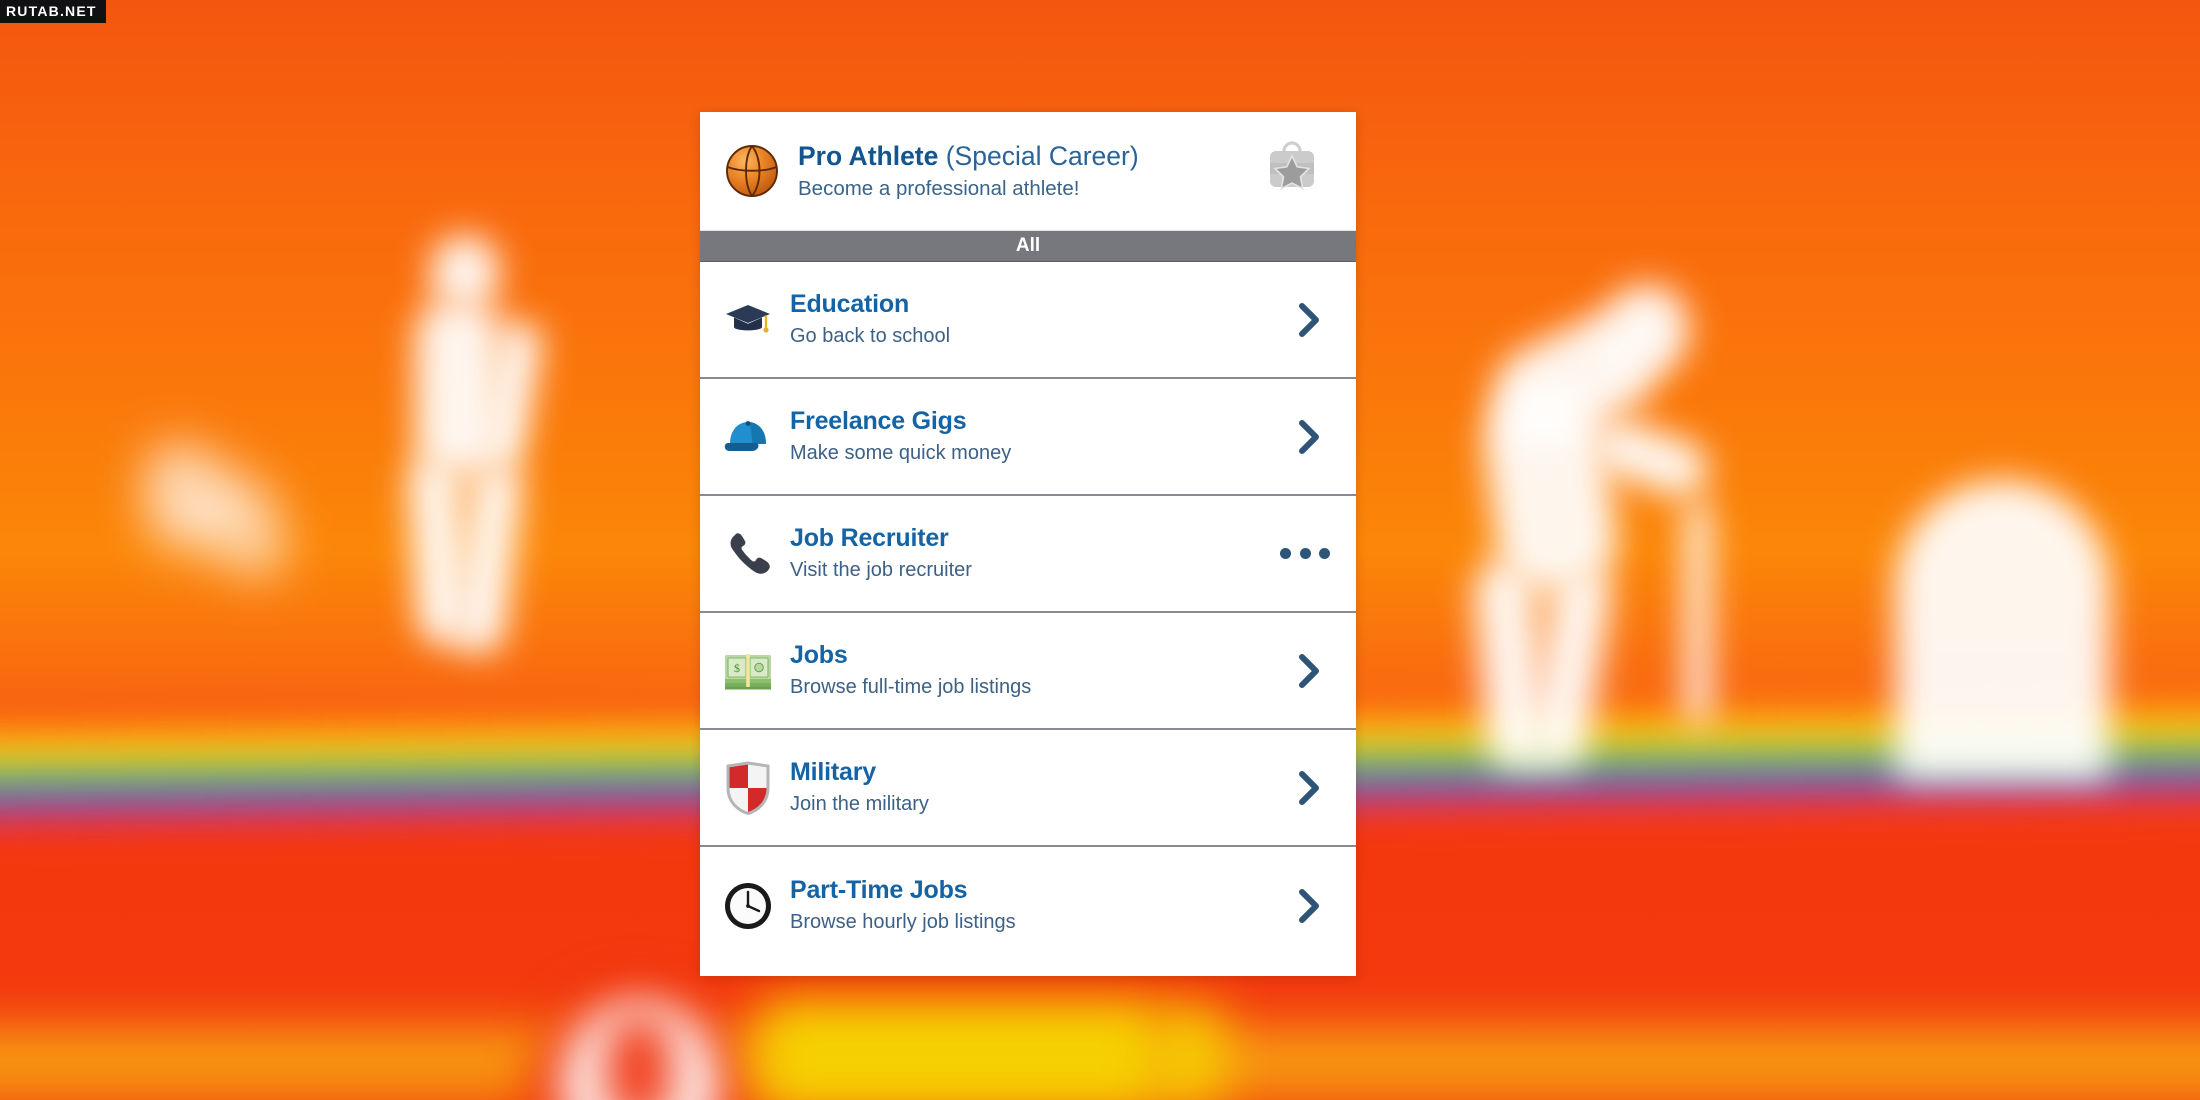 This screenshot has width=2200, height=1100. What do you see at coordinates (179, 475) in the screenshot?
I see `background-figure-baby-head` at bounding box center [179, 475].